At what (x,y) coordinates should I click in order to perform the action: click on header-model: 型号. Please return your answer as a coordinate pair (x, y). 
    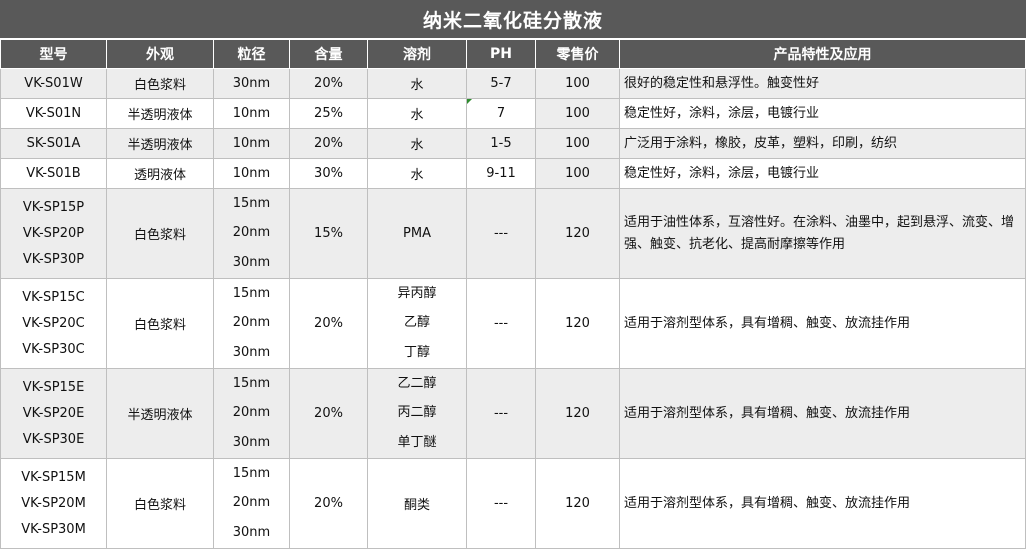
    Looking at the image, I should click on (53, 54).